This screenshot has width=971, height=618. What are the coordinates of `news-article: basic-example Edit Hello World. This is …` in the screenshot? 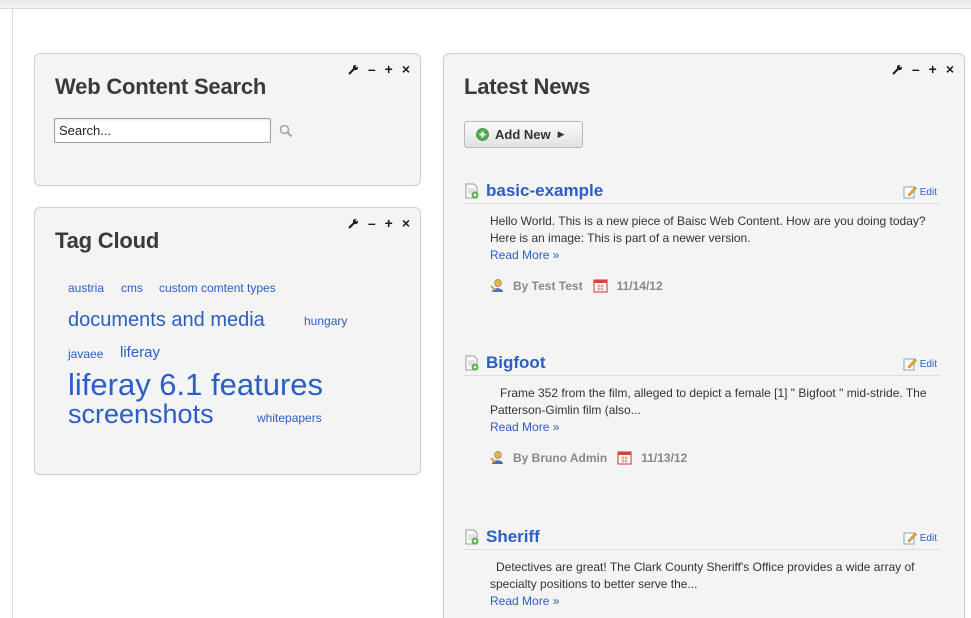 It's located at (702, 236).